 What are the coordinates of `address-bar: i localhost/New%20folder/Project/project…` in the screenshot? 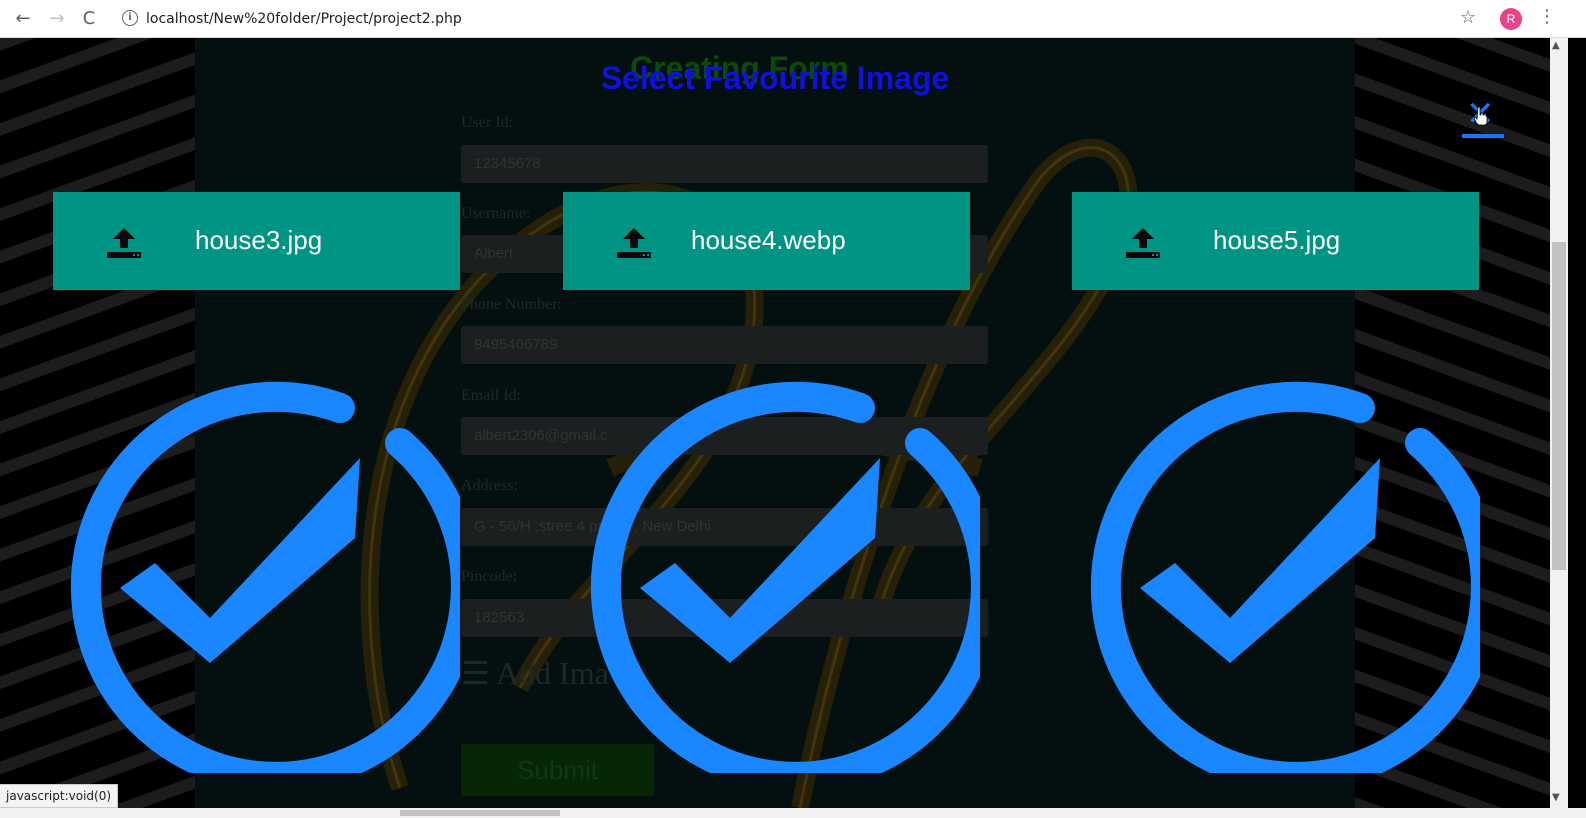 It's located at (802, 19).